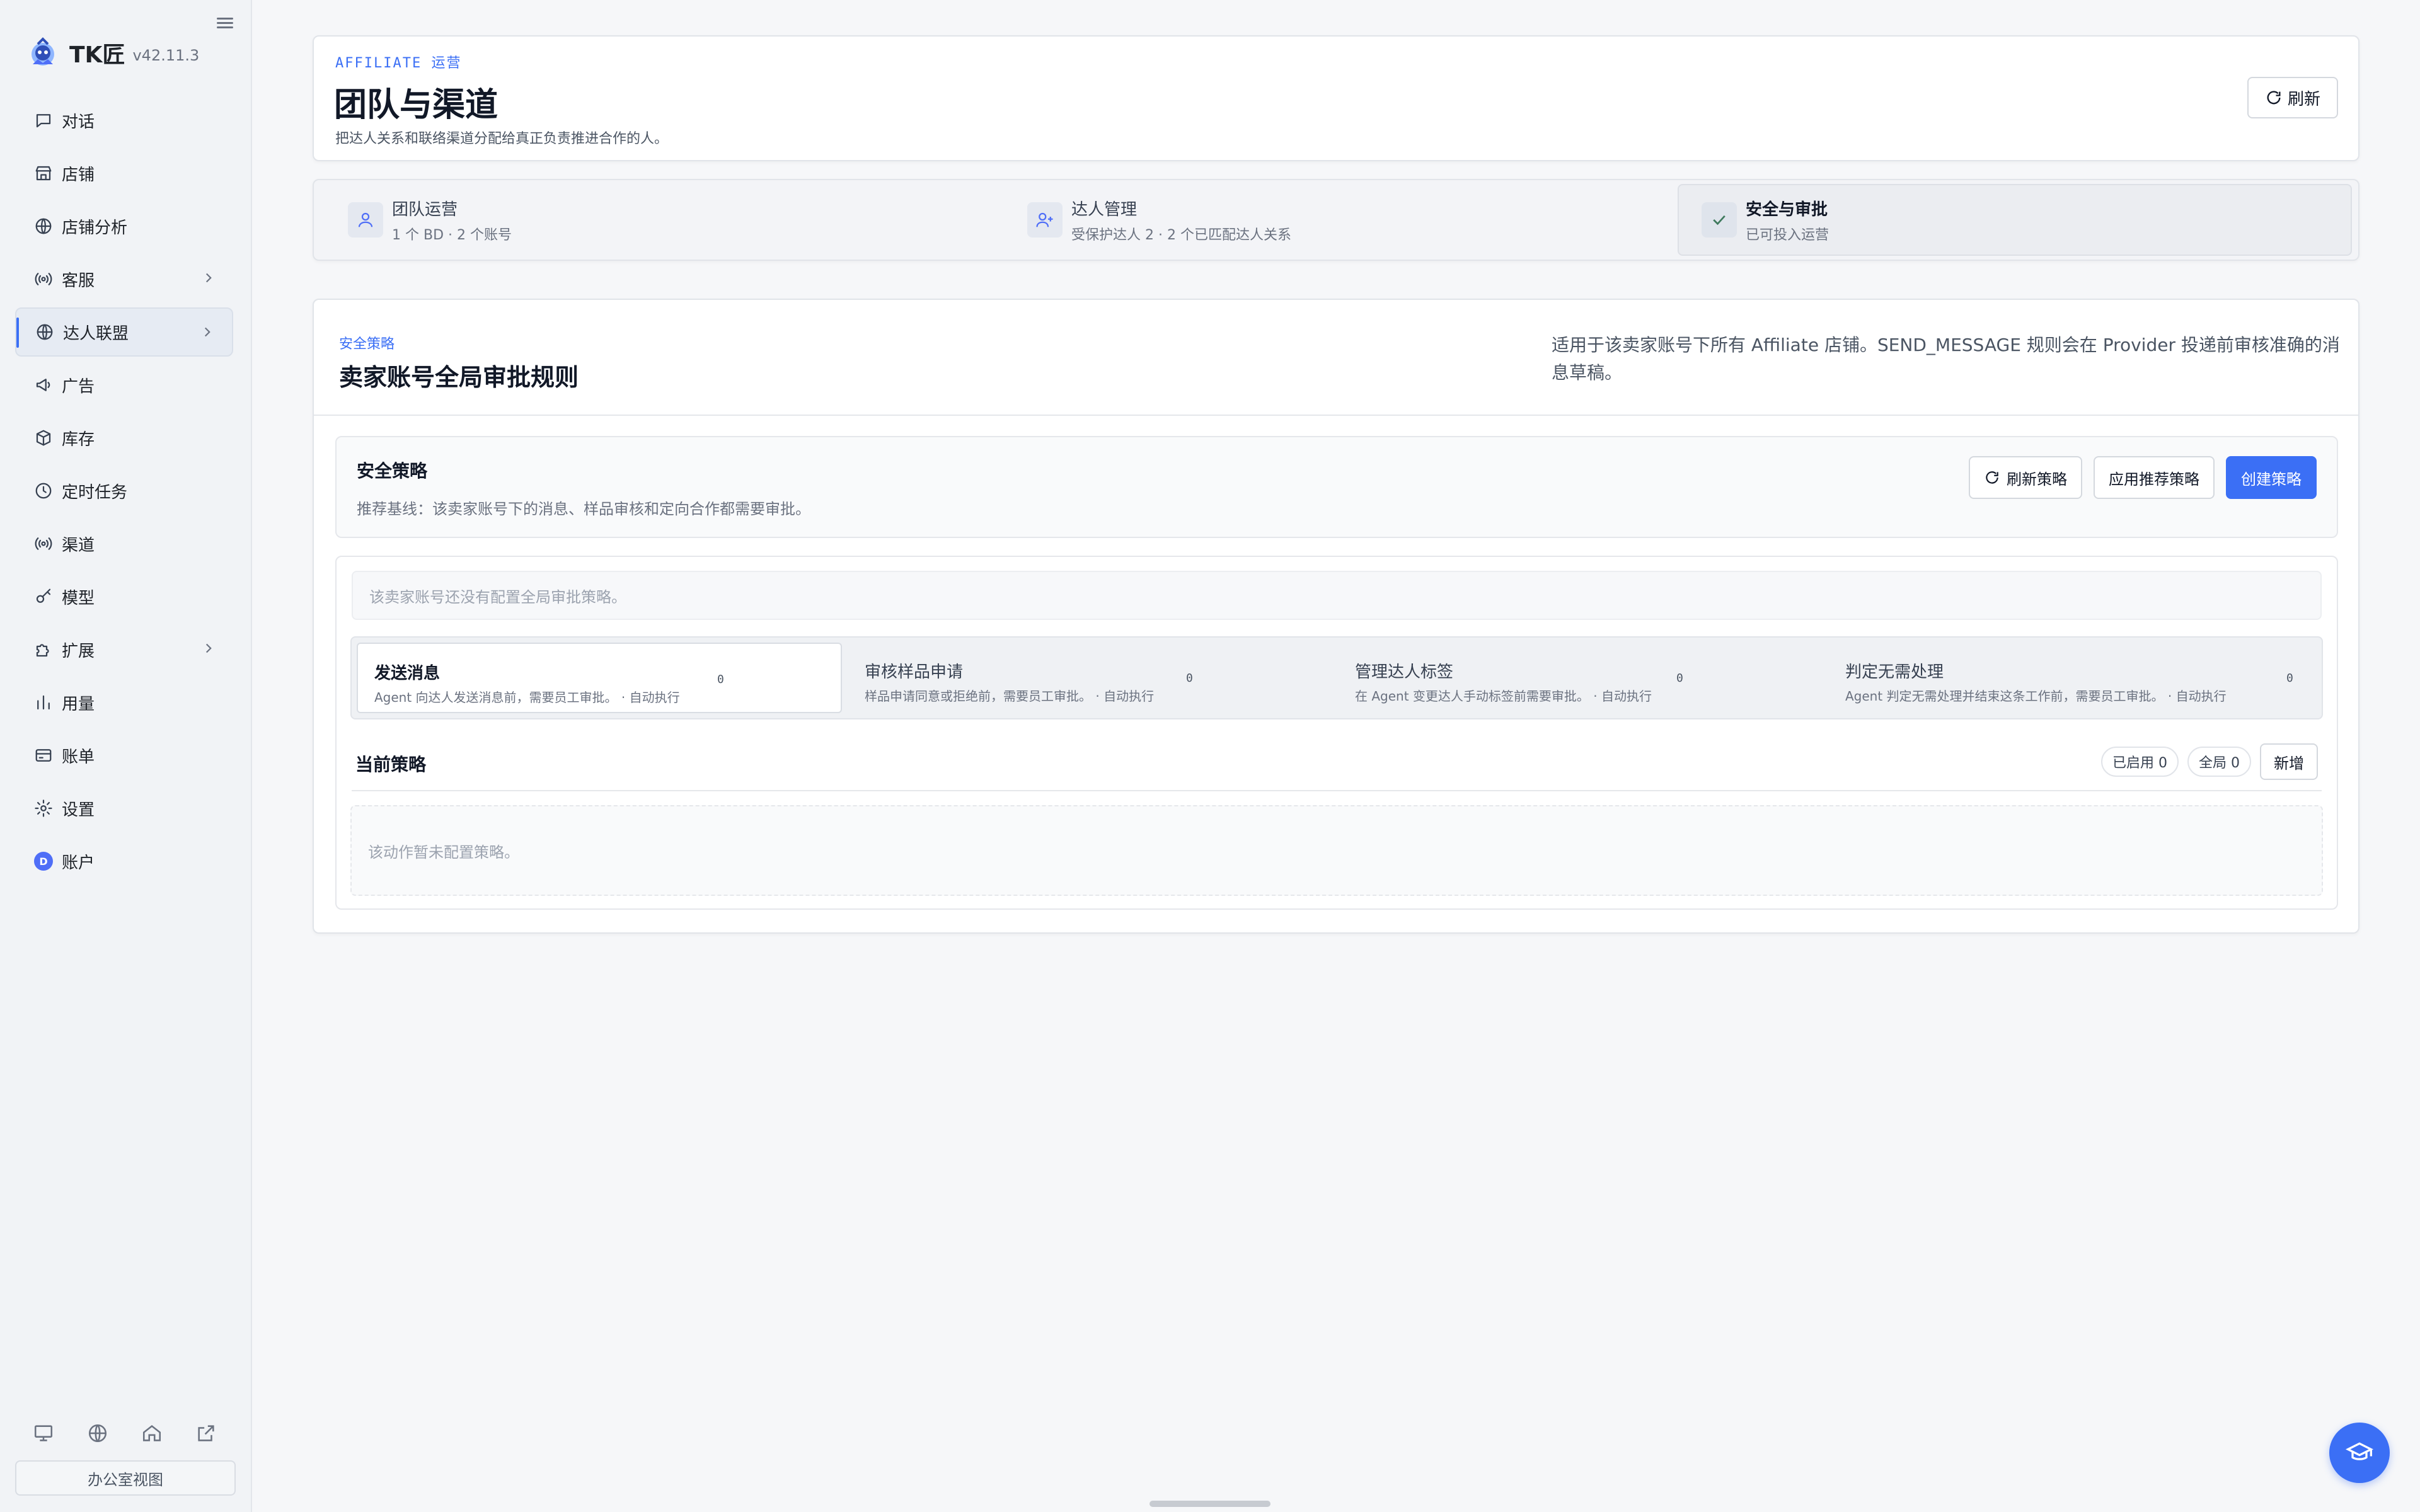 This screenshot has height=1512, width=2420. I want to click on step-subtitle: 受保护达人 2 · 2 个已匹配达人关系, so click(1181, 235).